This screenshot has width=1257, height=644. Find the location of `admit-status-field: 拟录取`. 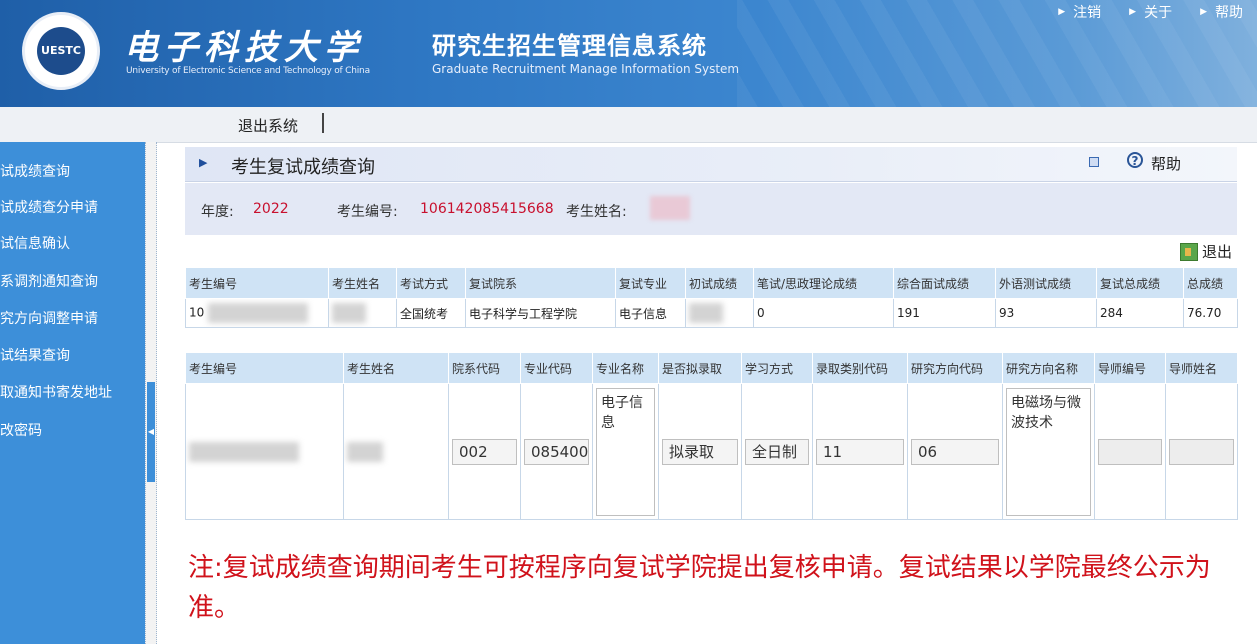

admit-status-field: 拟录取 is located at coordinates (700, 451).